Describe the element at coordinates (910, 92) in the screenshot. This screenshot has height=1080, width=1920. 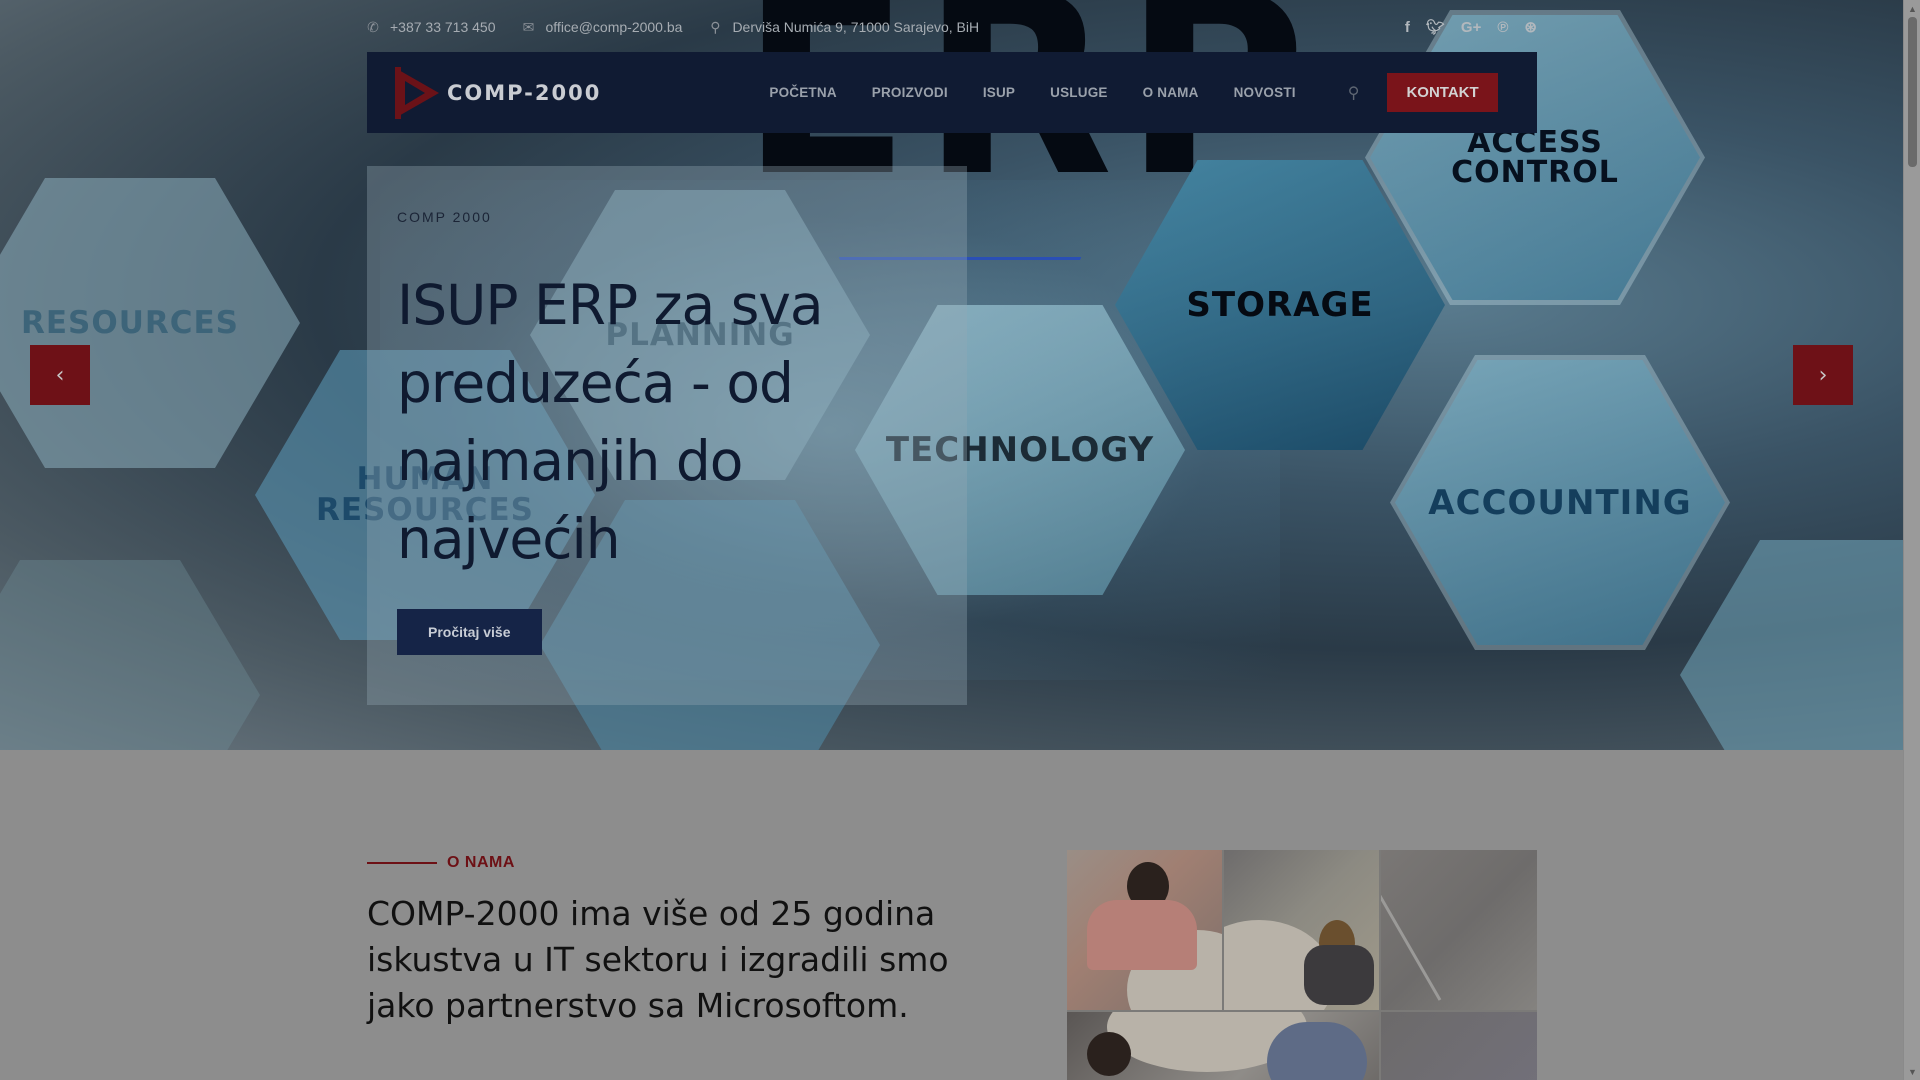
I see `nav-item-proizvodi: PROIZVODI` at that location.